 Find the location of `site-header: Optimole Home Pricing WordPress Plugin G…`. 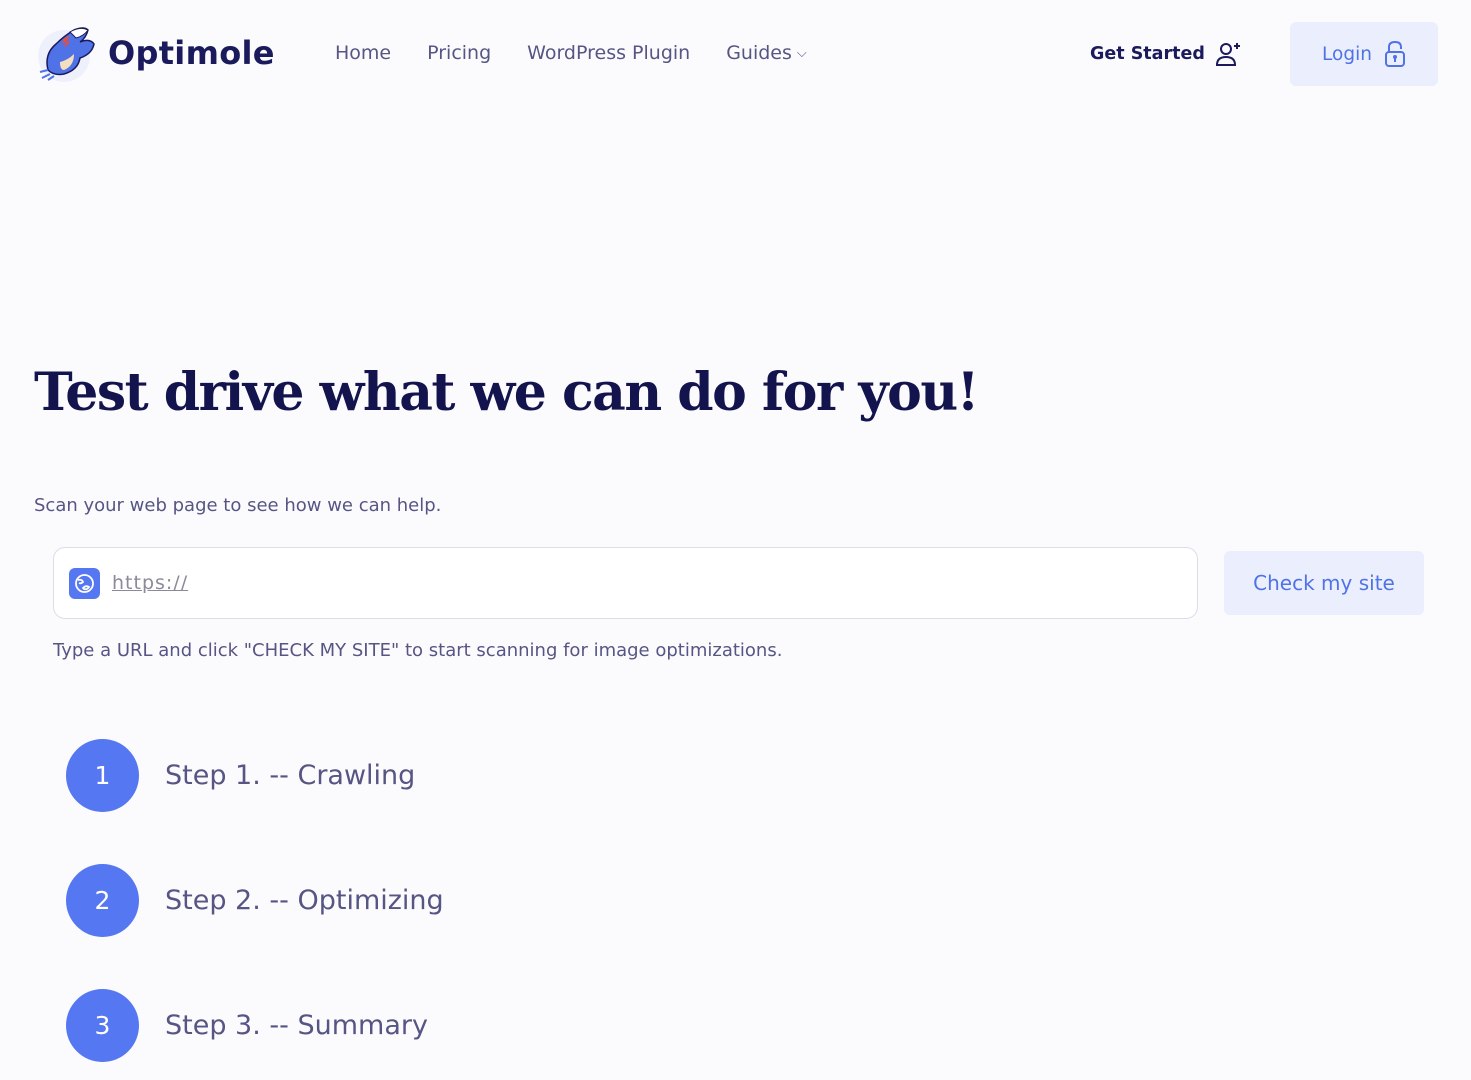

site-header: Optimole Home Pricing WordPress Plugin G… is located at coordinates (735, 55).